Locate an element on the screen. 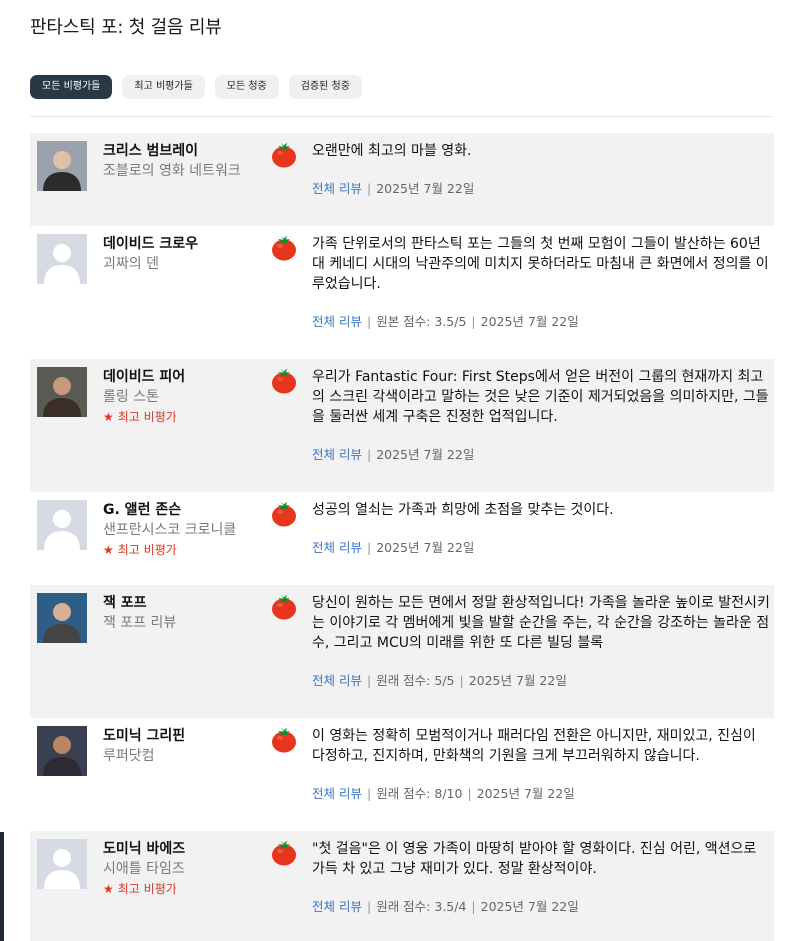 The image size is (789, 941). critic-name: 크리스 범브레이 is located at coordinates (188, 151).